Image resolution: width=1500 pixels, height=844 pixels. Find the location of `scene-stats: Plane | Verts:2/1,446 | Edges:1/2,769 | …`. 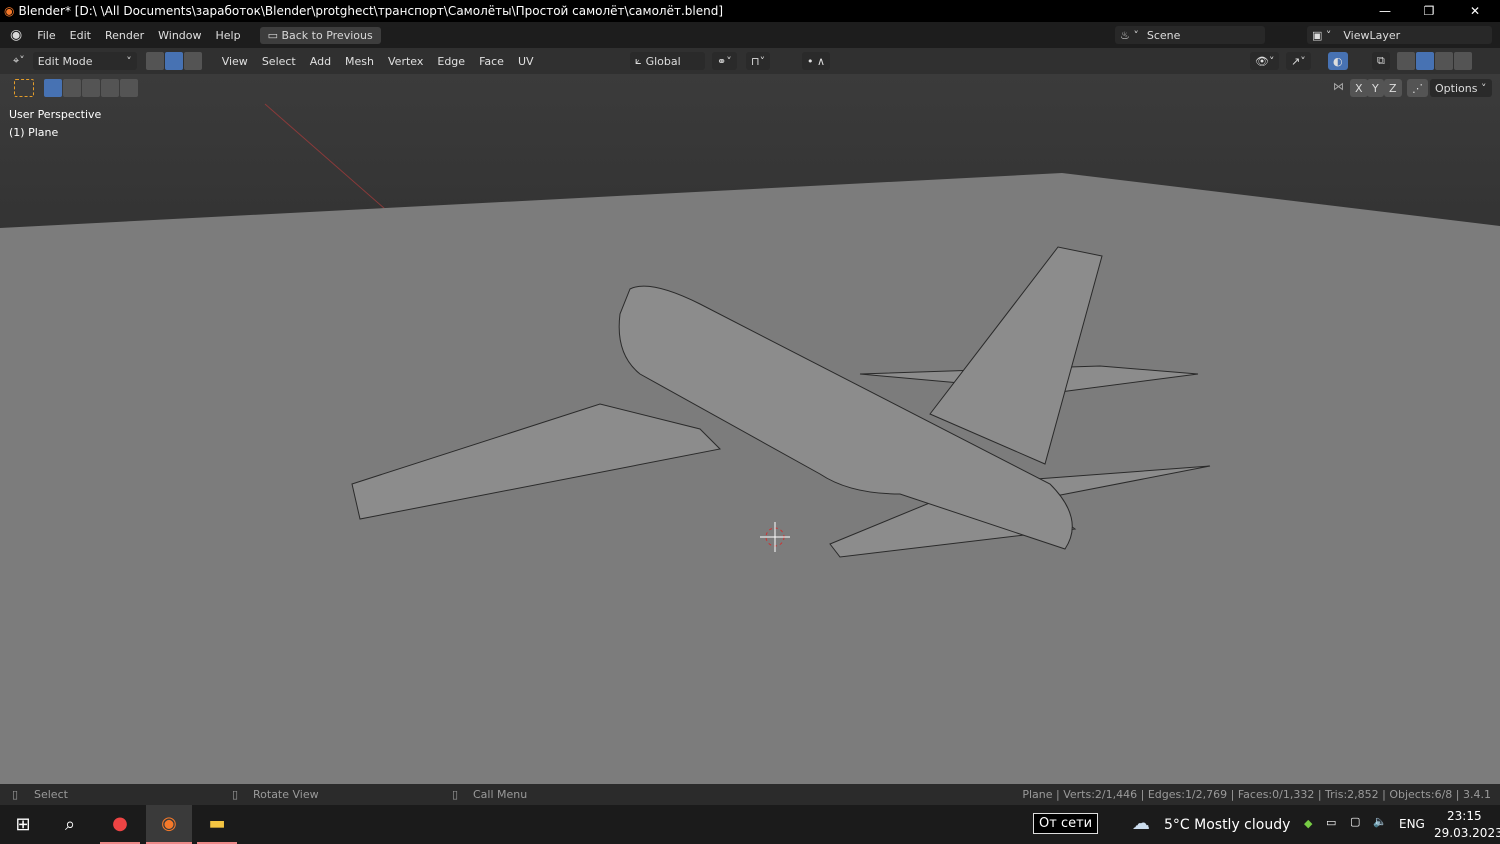

scene-stats: Plane | Verts:2/1,446 | Edges:1/2,769 | … is located at coordinates (1256, 794).